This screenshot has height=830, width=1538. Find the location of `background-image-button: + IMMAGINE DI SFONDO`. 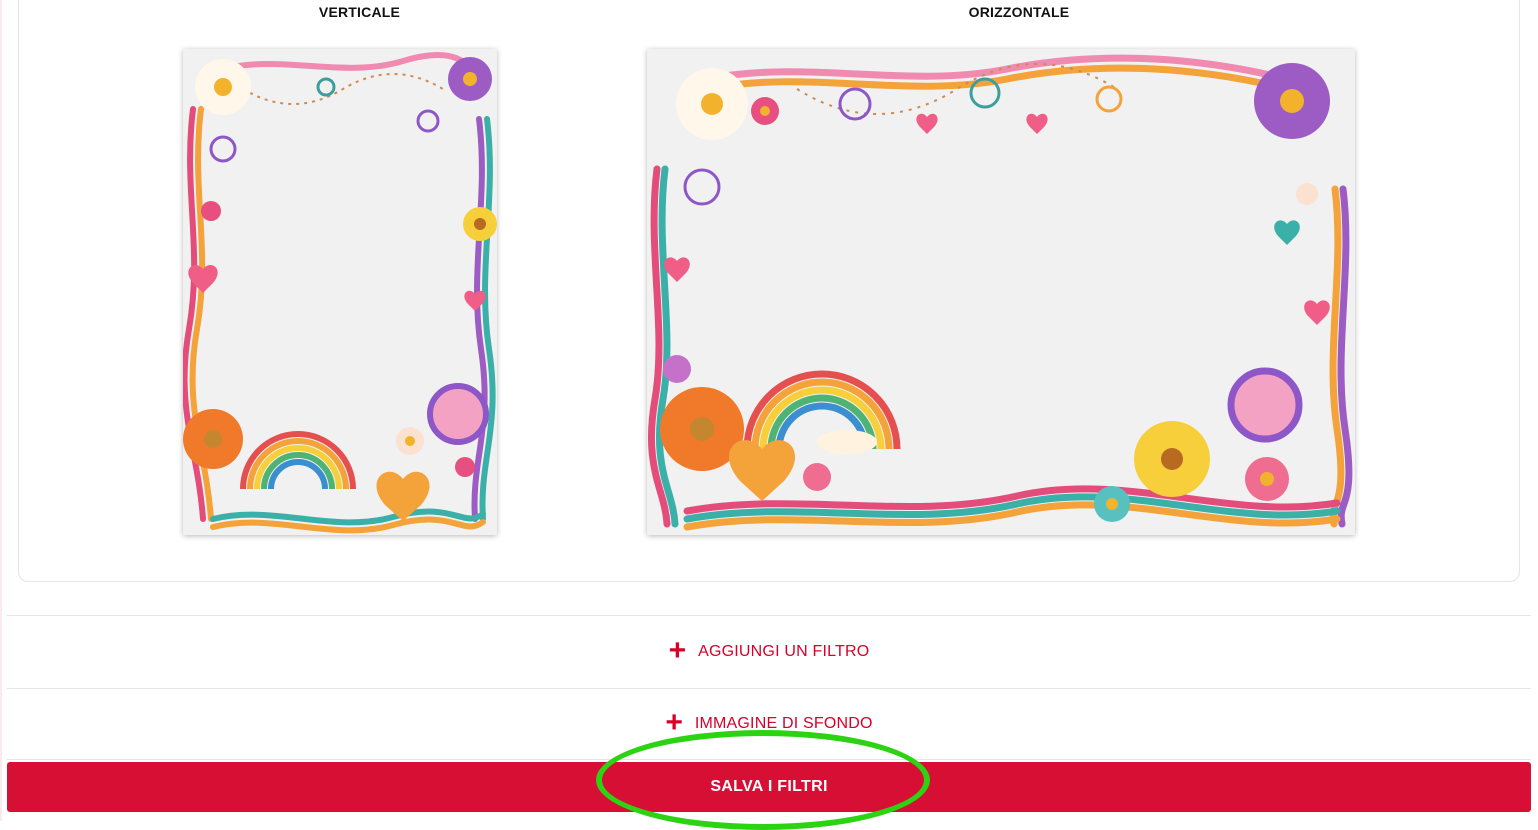

background-image-button: + IMMAGINE DI SFONDO is located at coordinates (769, 724).